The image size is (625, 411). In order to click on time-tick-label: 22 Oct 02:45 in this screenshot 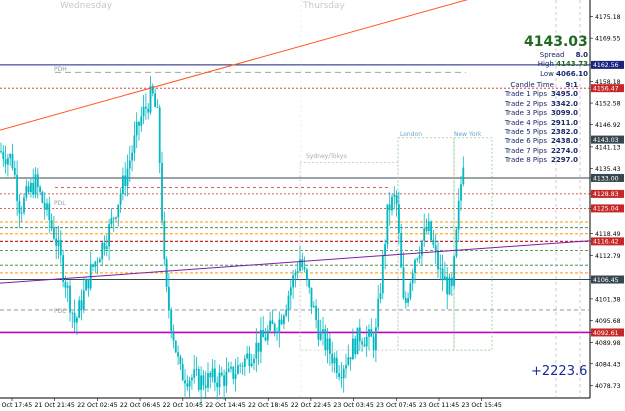, I will do `click(97, 405)`.